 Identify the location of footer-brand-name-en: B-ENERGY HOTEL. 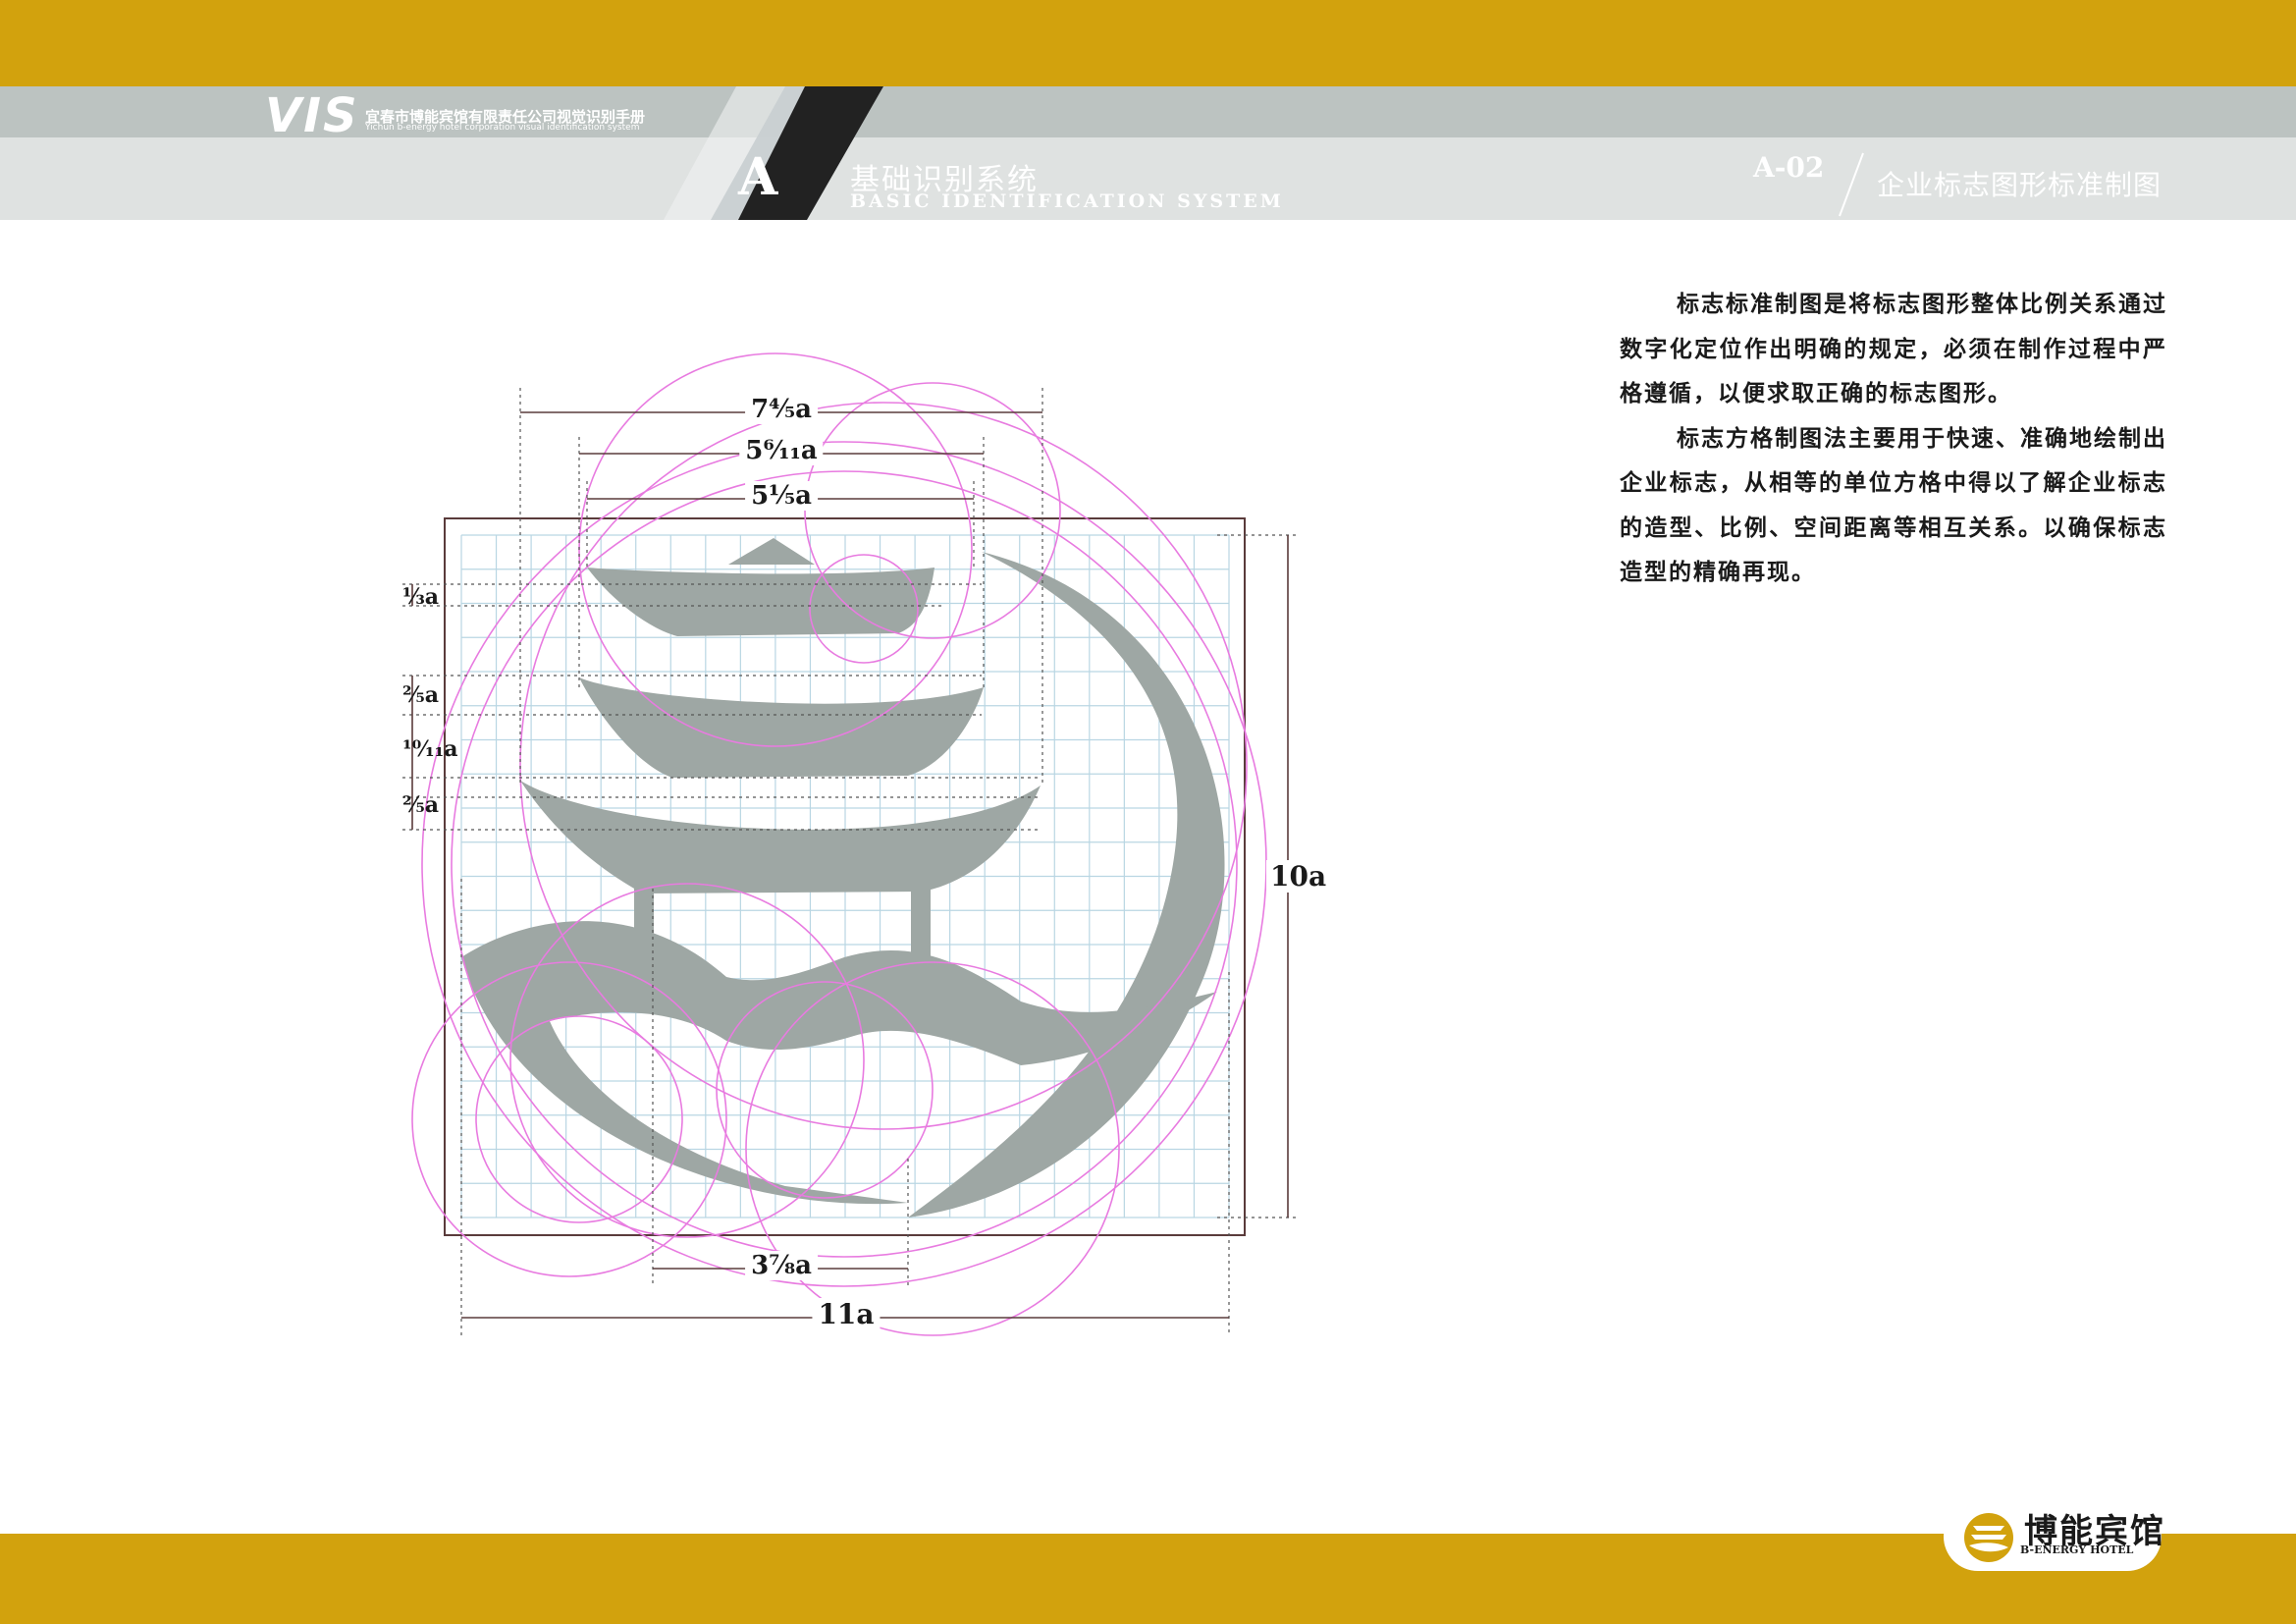
(2077, 1549).